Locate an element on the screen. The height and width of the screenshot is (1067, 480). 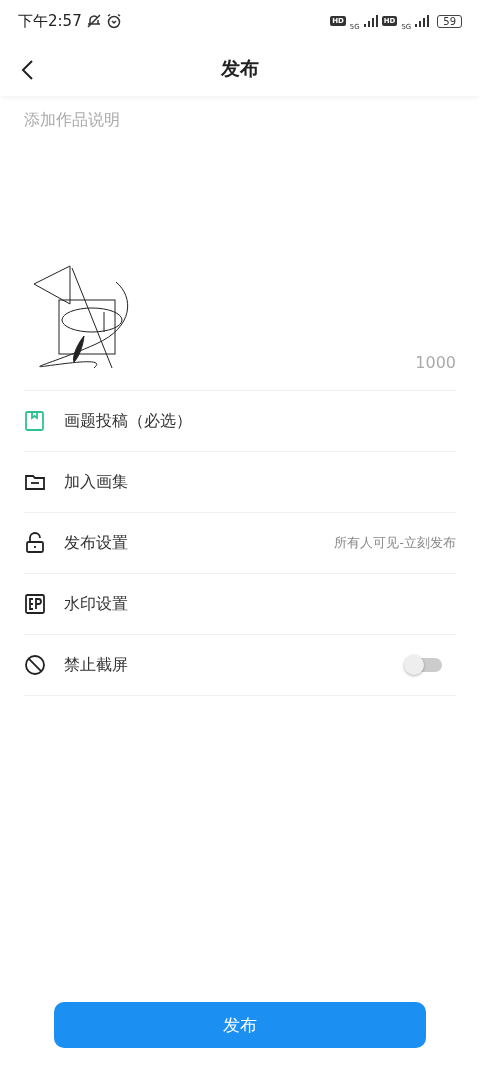
setting-label: 水印设置 is located at coordinates (260, 604).